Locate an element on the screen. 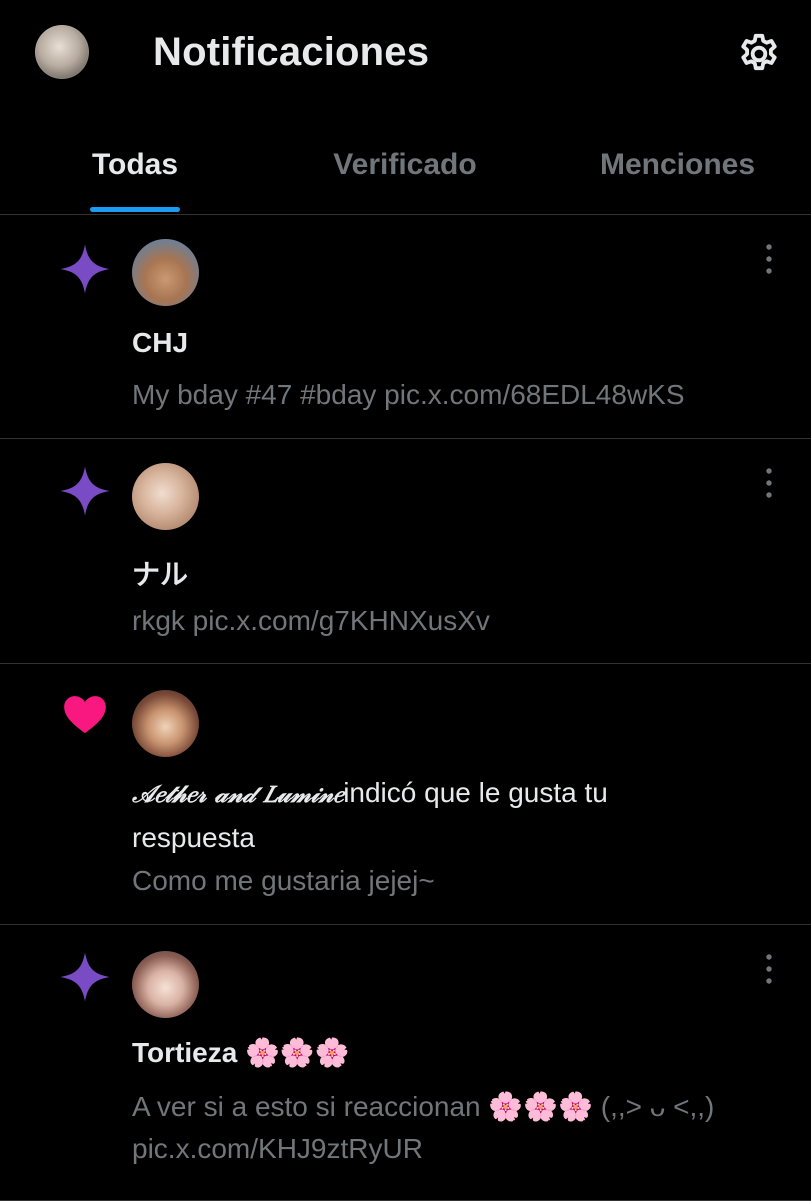 The width and height of the screenshot is (811, 1201). tab-label: Menciones is located at coordinates (677, 164).